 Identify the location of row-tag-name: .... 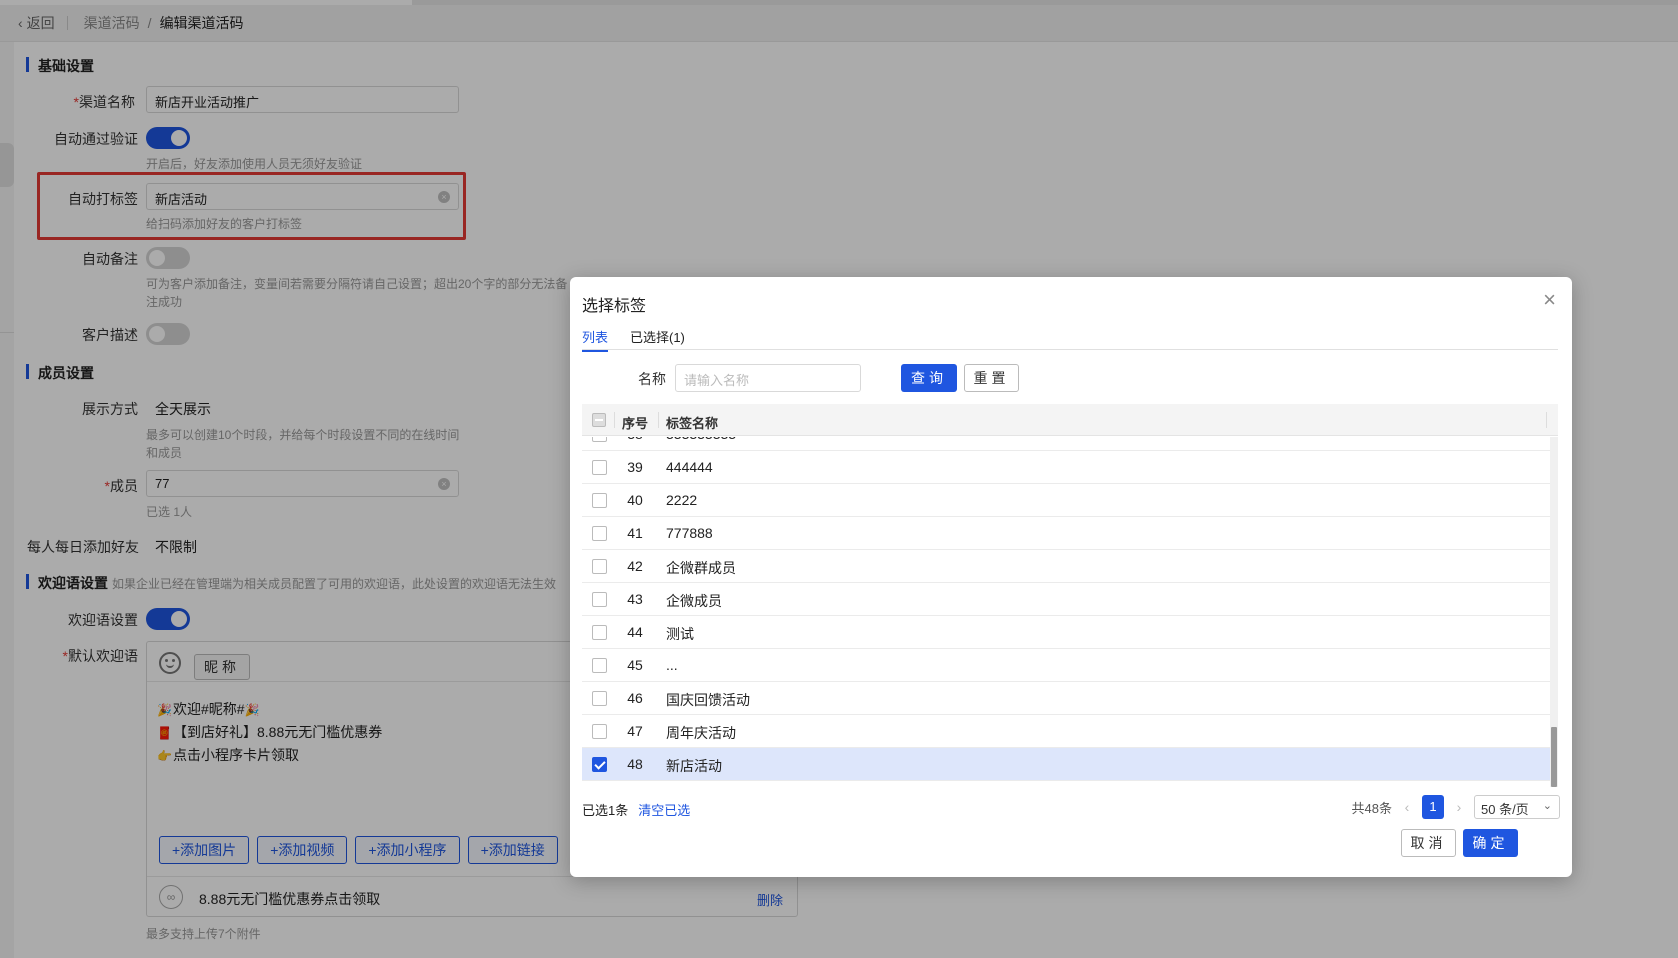
(672, 665).